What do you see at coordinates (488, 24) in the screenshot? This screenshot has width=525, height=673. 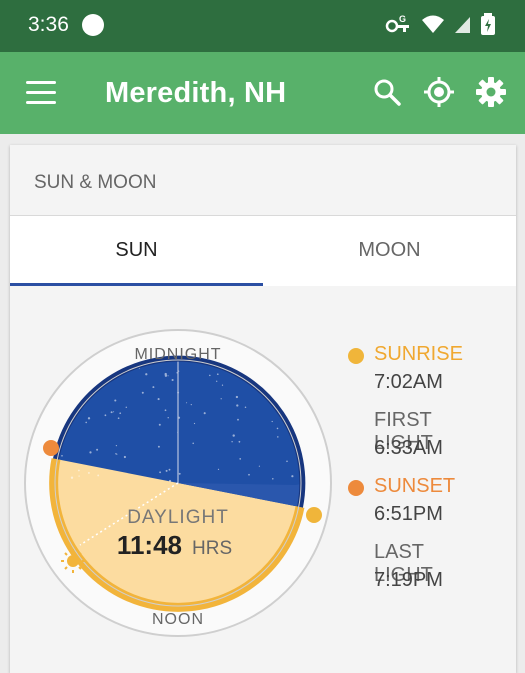 I see `battery-icon` at bounding box center [488, 24].